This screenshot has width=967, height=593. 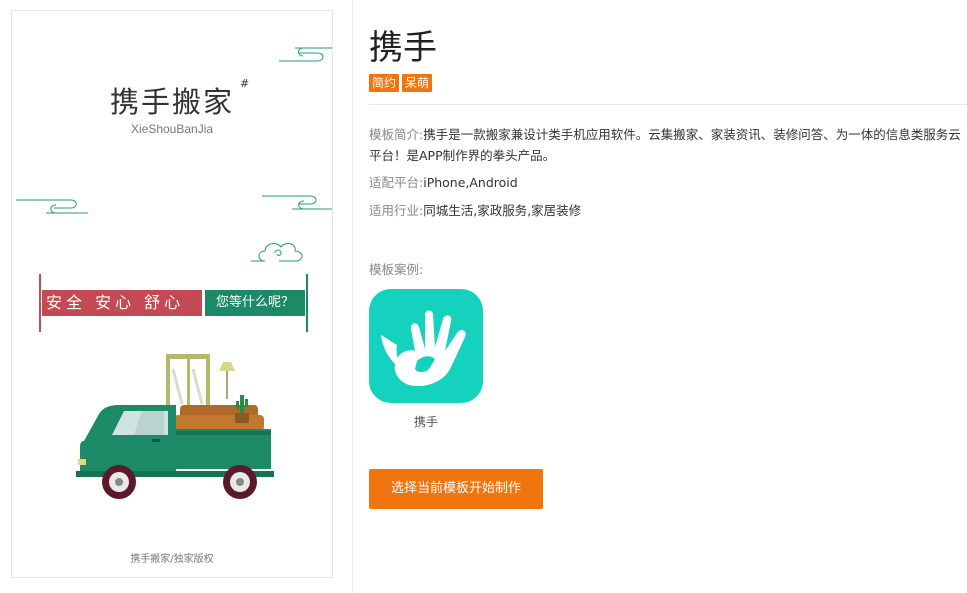 I want to click on panel-divider, so click(x=352, y=296).